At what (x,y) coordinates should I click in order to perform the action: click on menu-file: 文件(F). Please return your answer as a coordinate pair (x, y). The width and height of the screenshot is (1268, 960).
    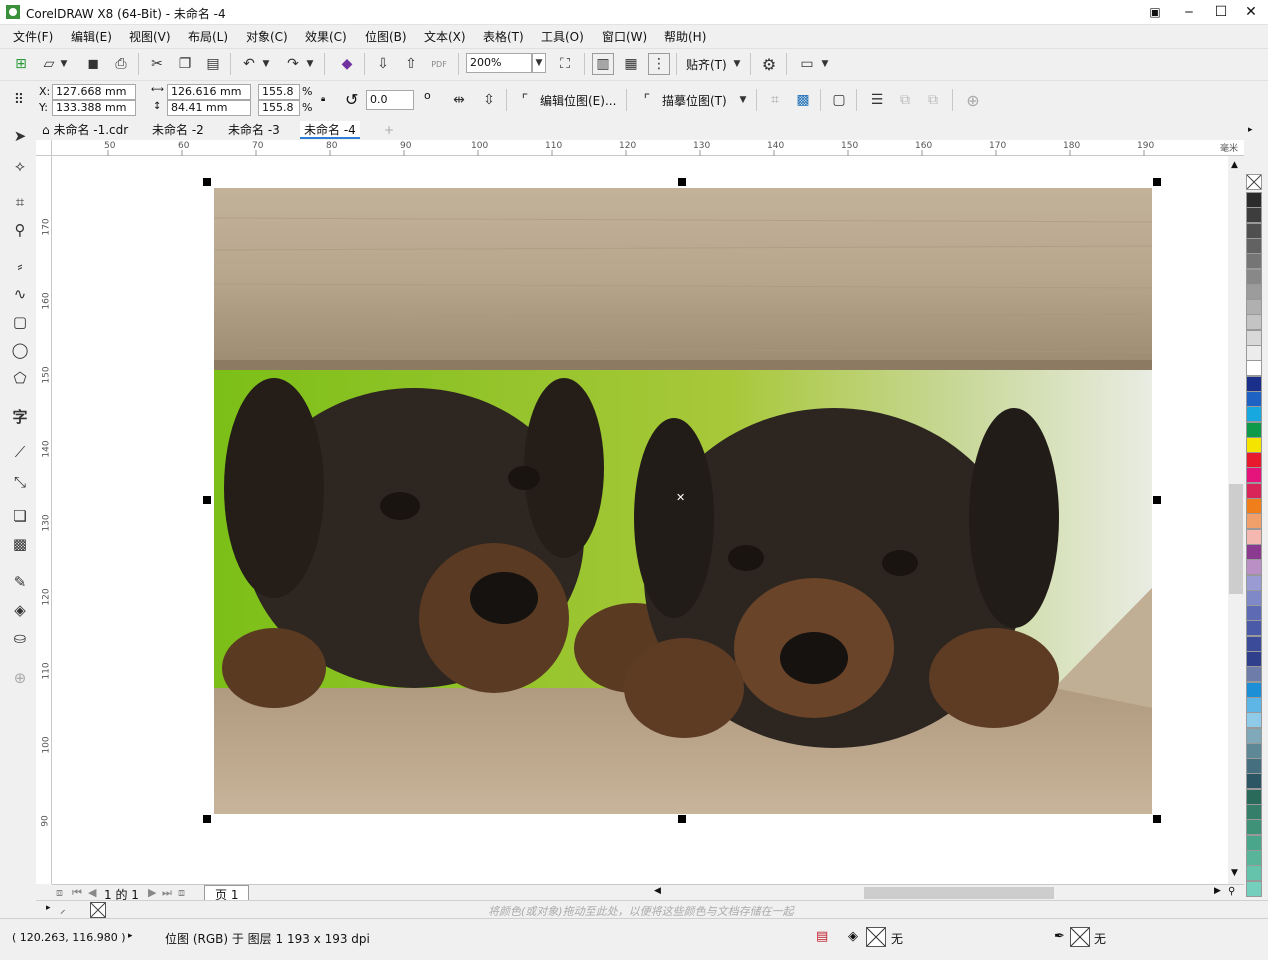
    Looking at the image, I should click on (33, 36).